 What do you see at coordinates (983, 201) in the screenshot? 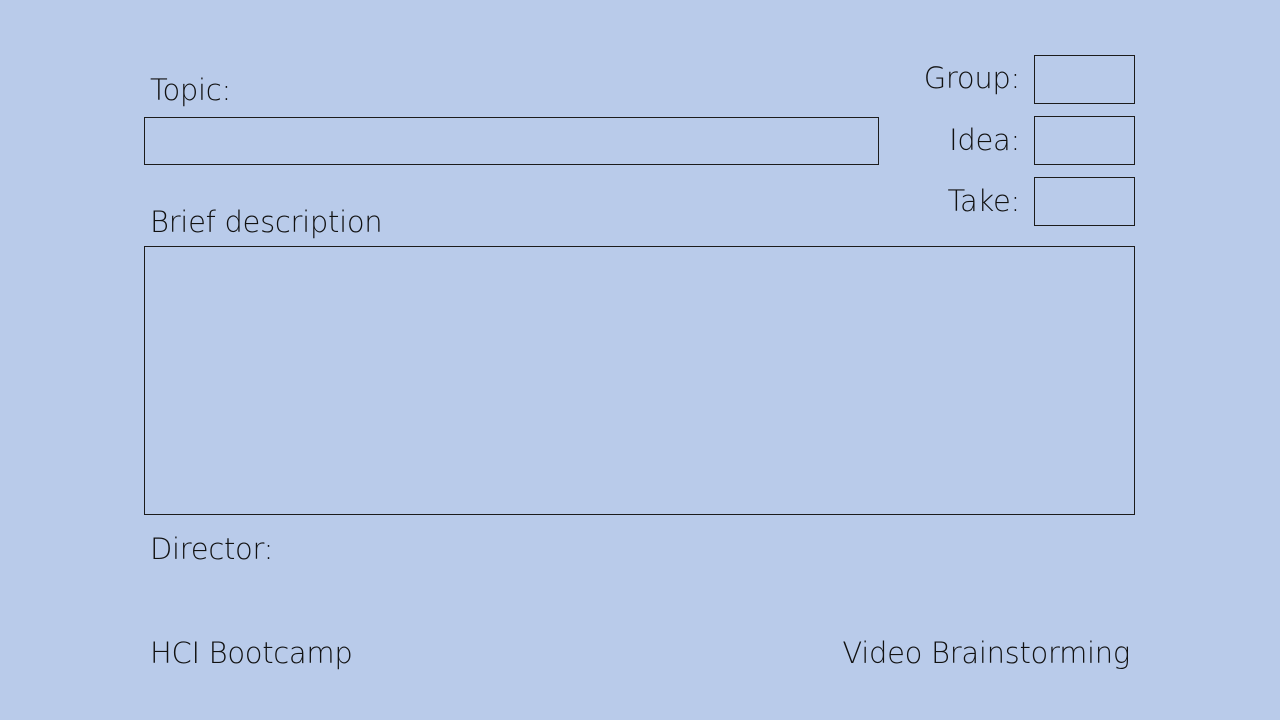
I see `take-label: Take:` at bounding box center [983, 201].